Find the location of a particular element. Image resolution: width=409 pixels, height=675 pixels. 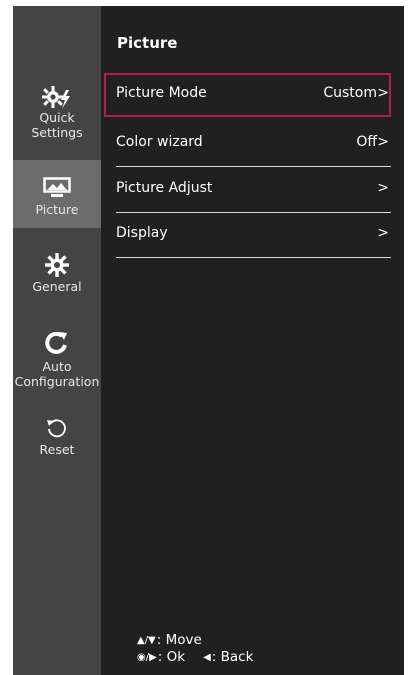

menu-item-value: Off is located at coordinates (366, 142).